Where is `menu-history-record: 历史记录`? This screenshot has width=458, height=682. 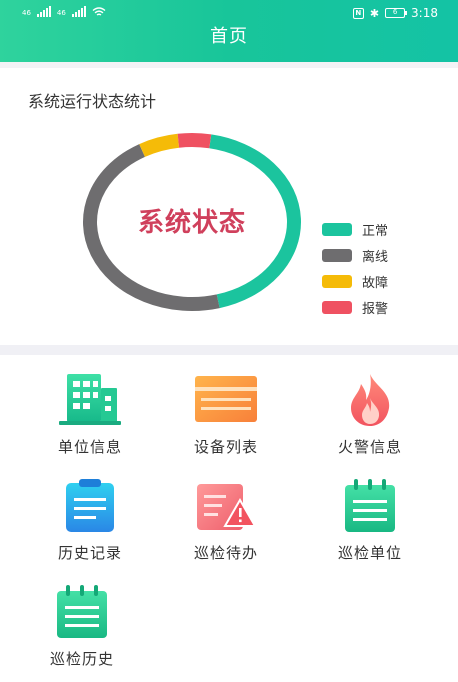 menu-history-record: 历史记录 is located at coordinates (90, 520).